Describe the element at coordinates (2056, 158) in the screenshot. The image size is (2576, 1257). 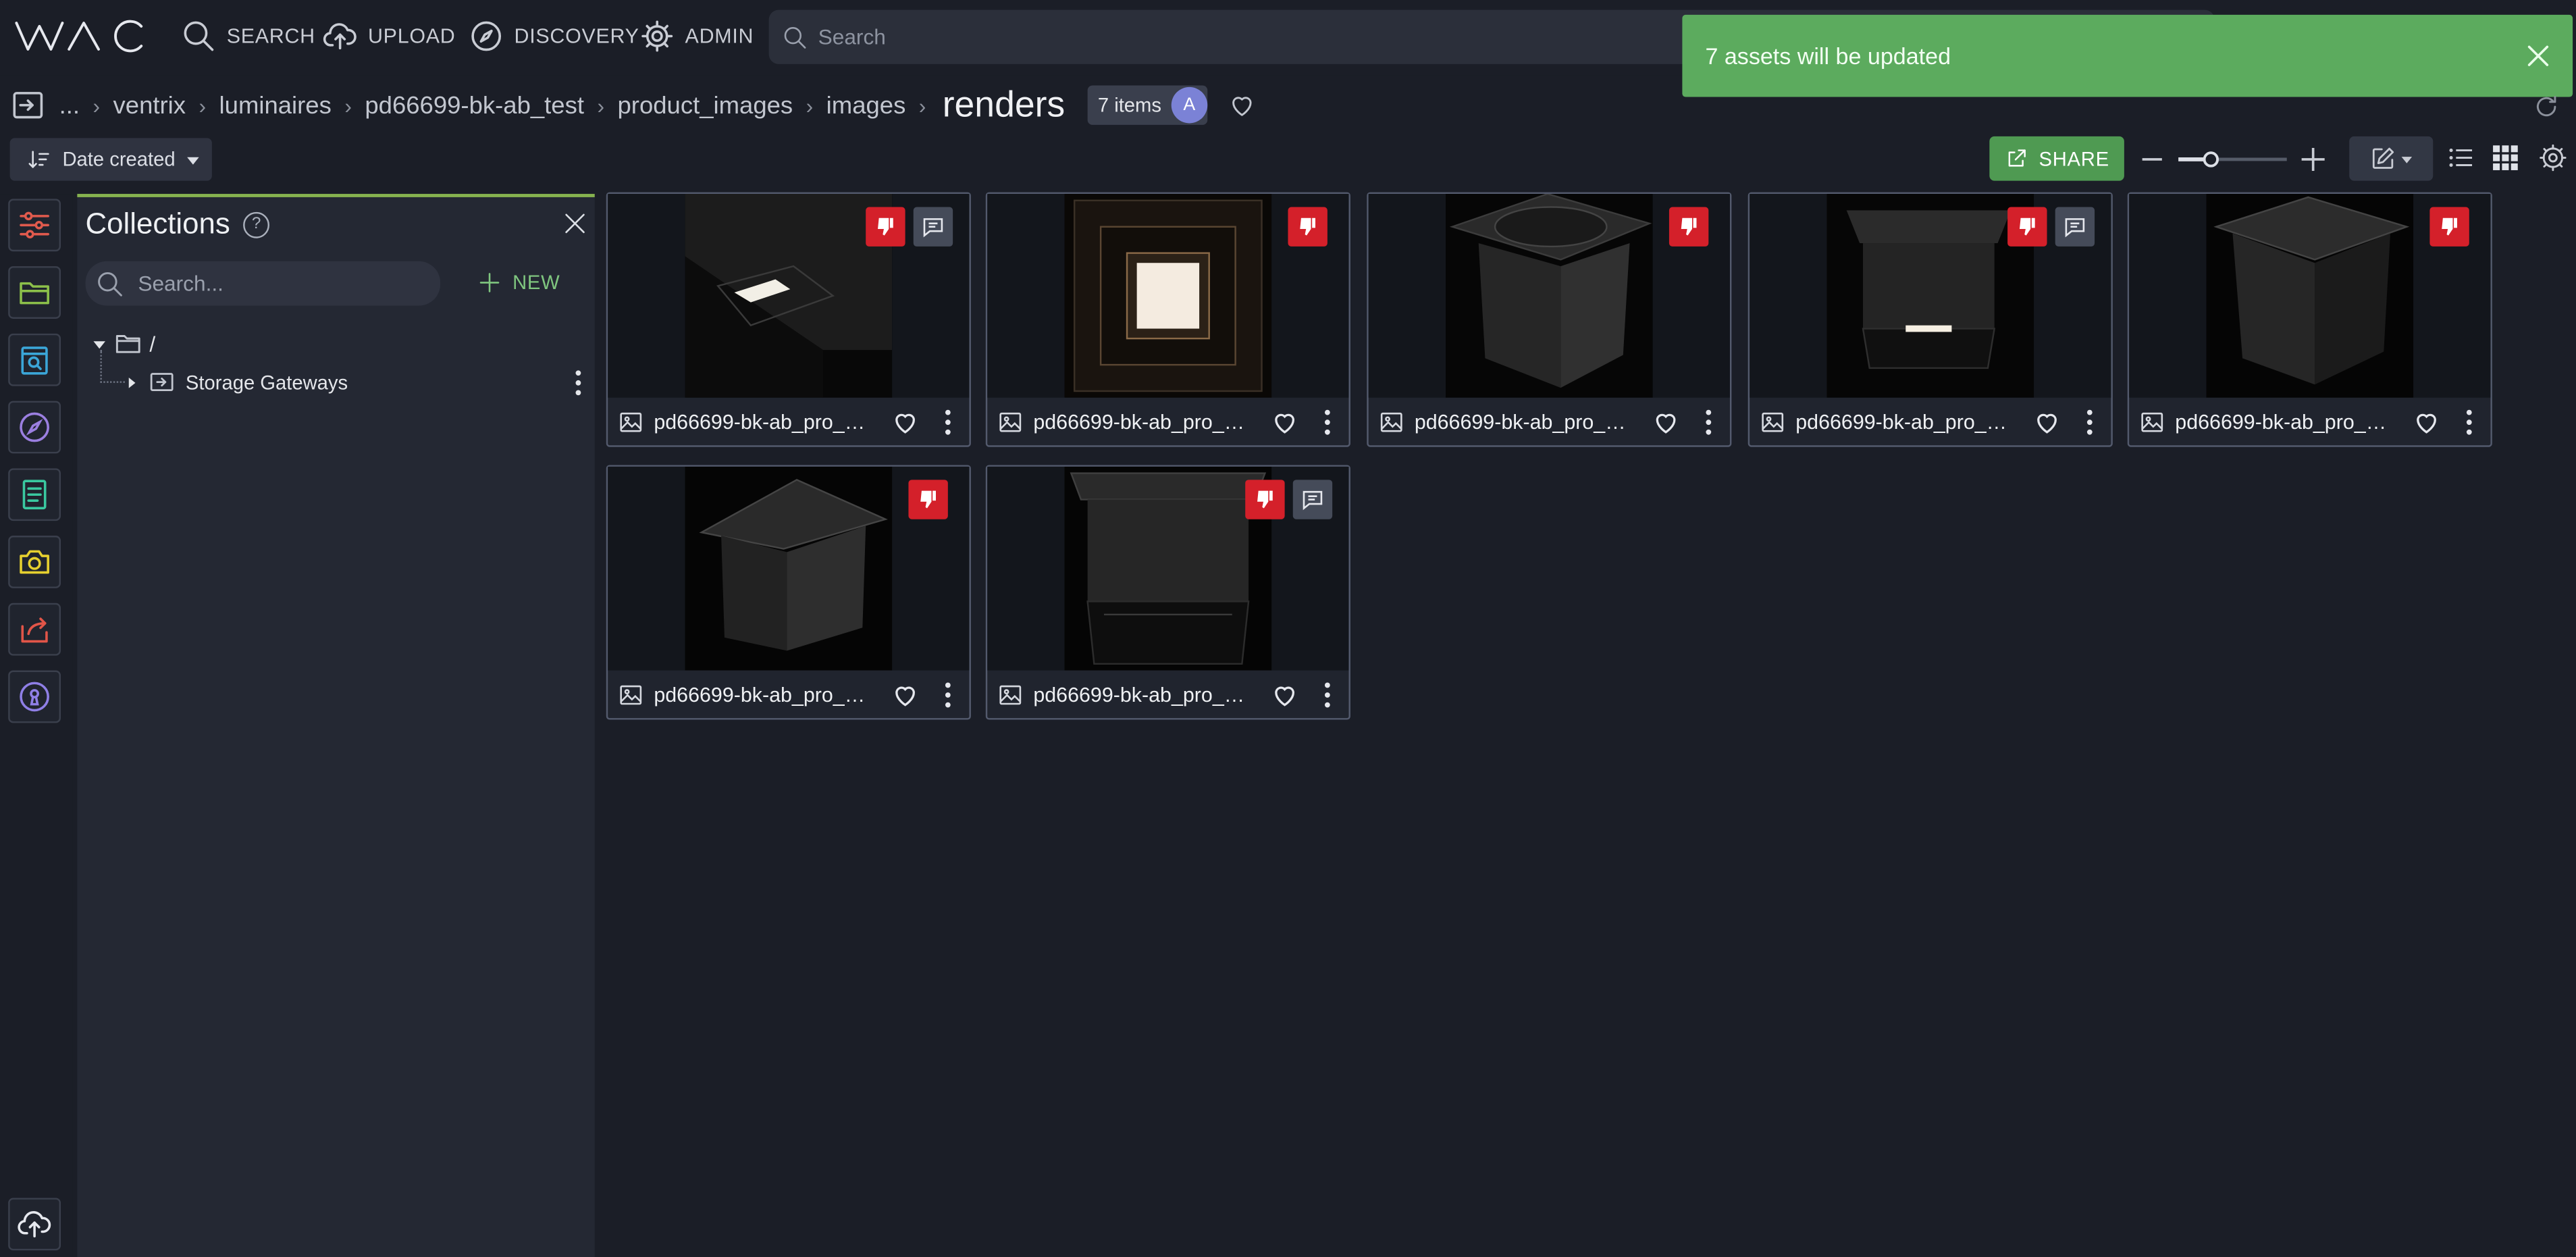
I see `share-button: SHARE` at that location.